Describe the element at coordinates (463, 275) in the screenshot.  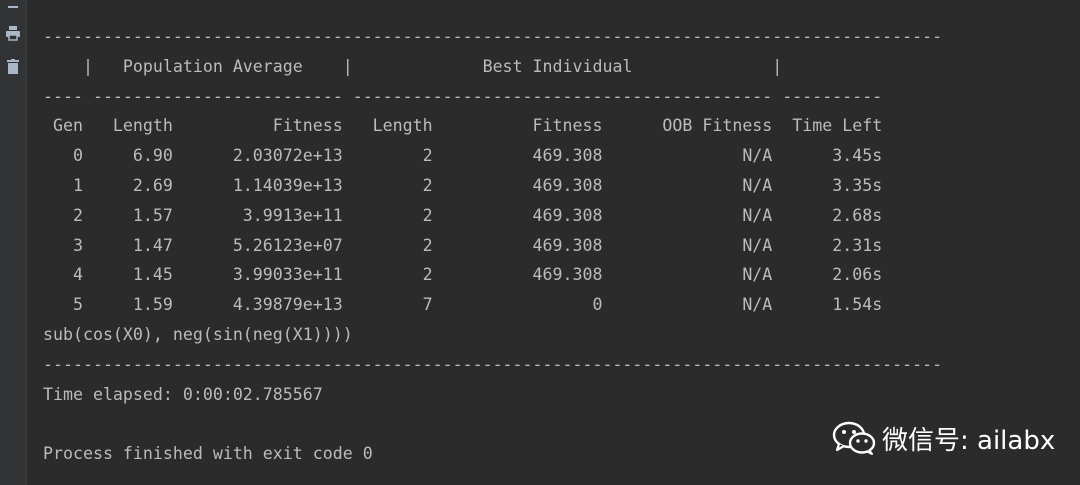
I see `table-row: 4 1.45 3.99033e+11 2 469.308 N/A 2.06s` at that location.